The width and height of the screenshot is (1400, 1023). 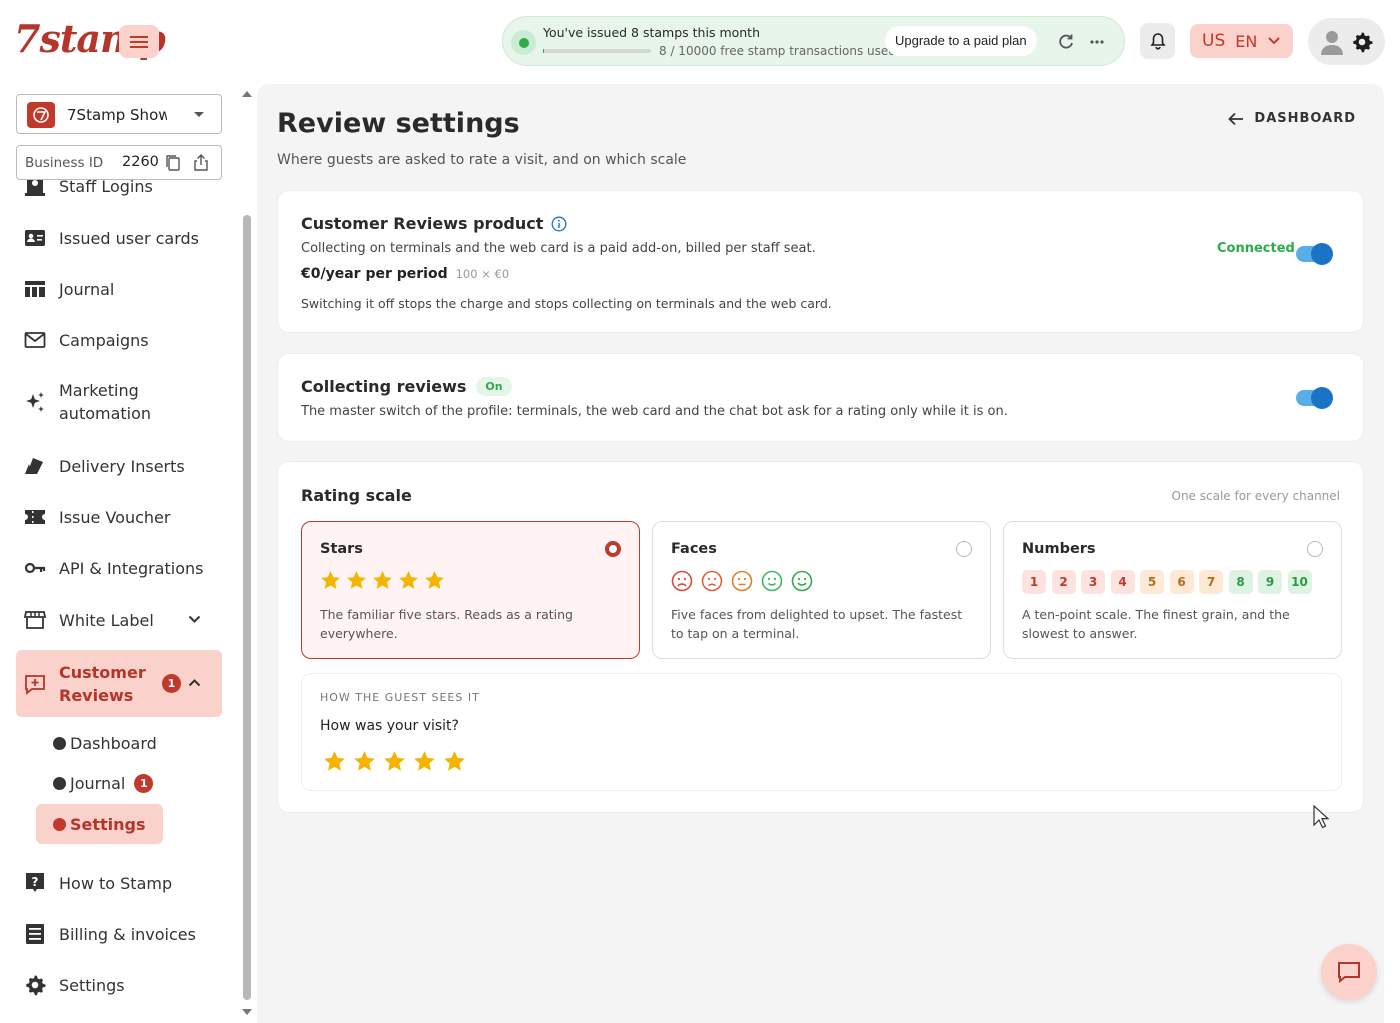 I want to click on sidebar-item-label: Customer Reviews, so click(x=102, y=683).